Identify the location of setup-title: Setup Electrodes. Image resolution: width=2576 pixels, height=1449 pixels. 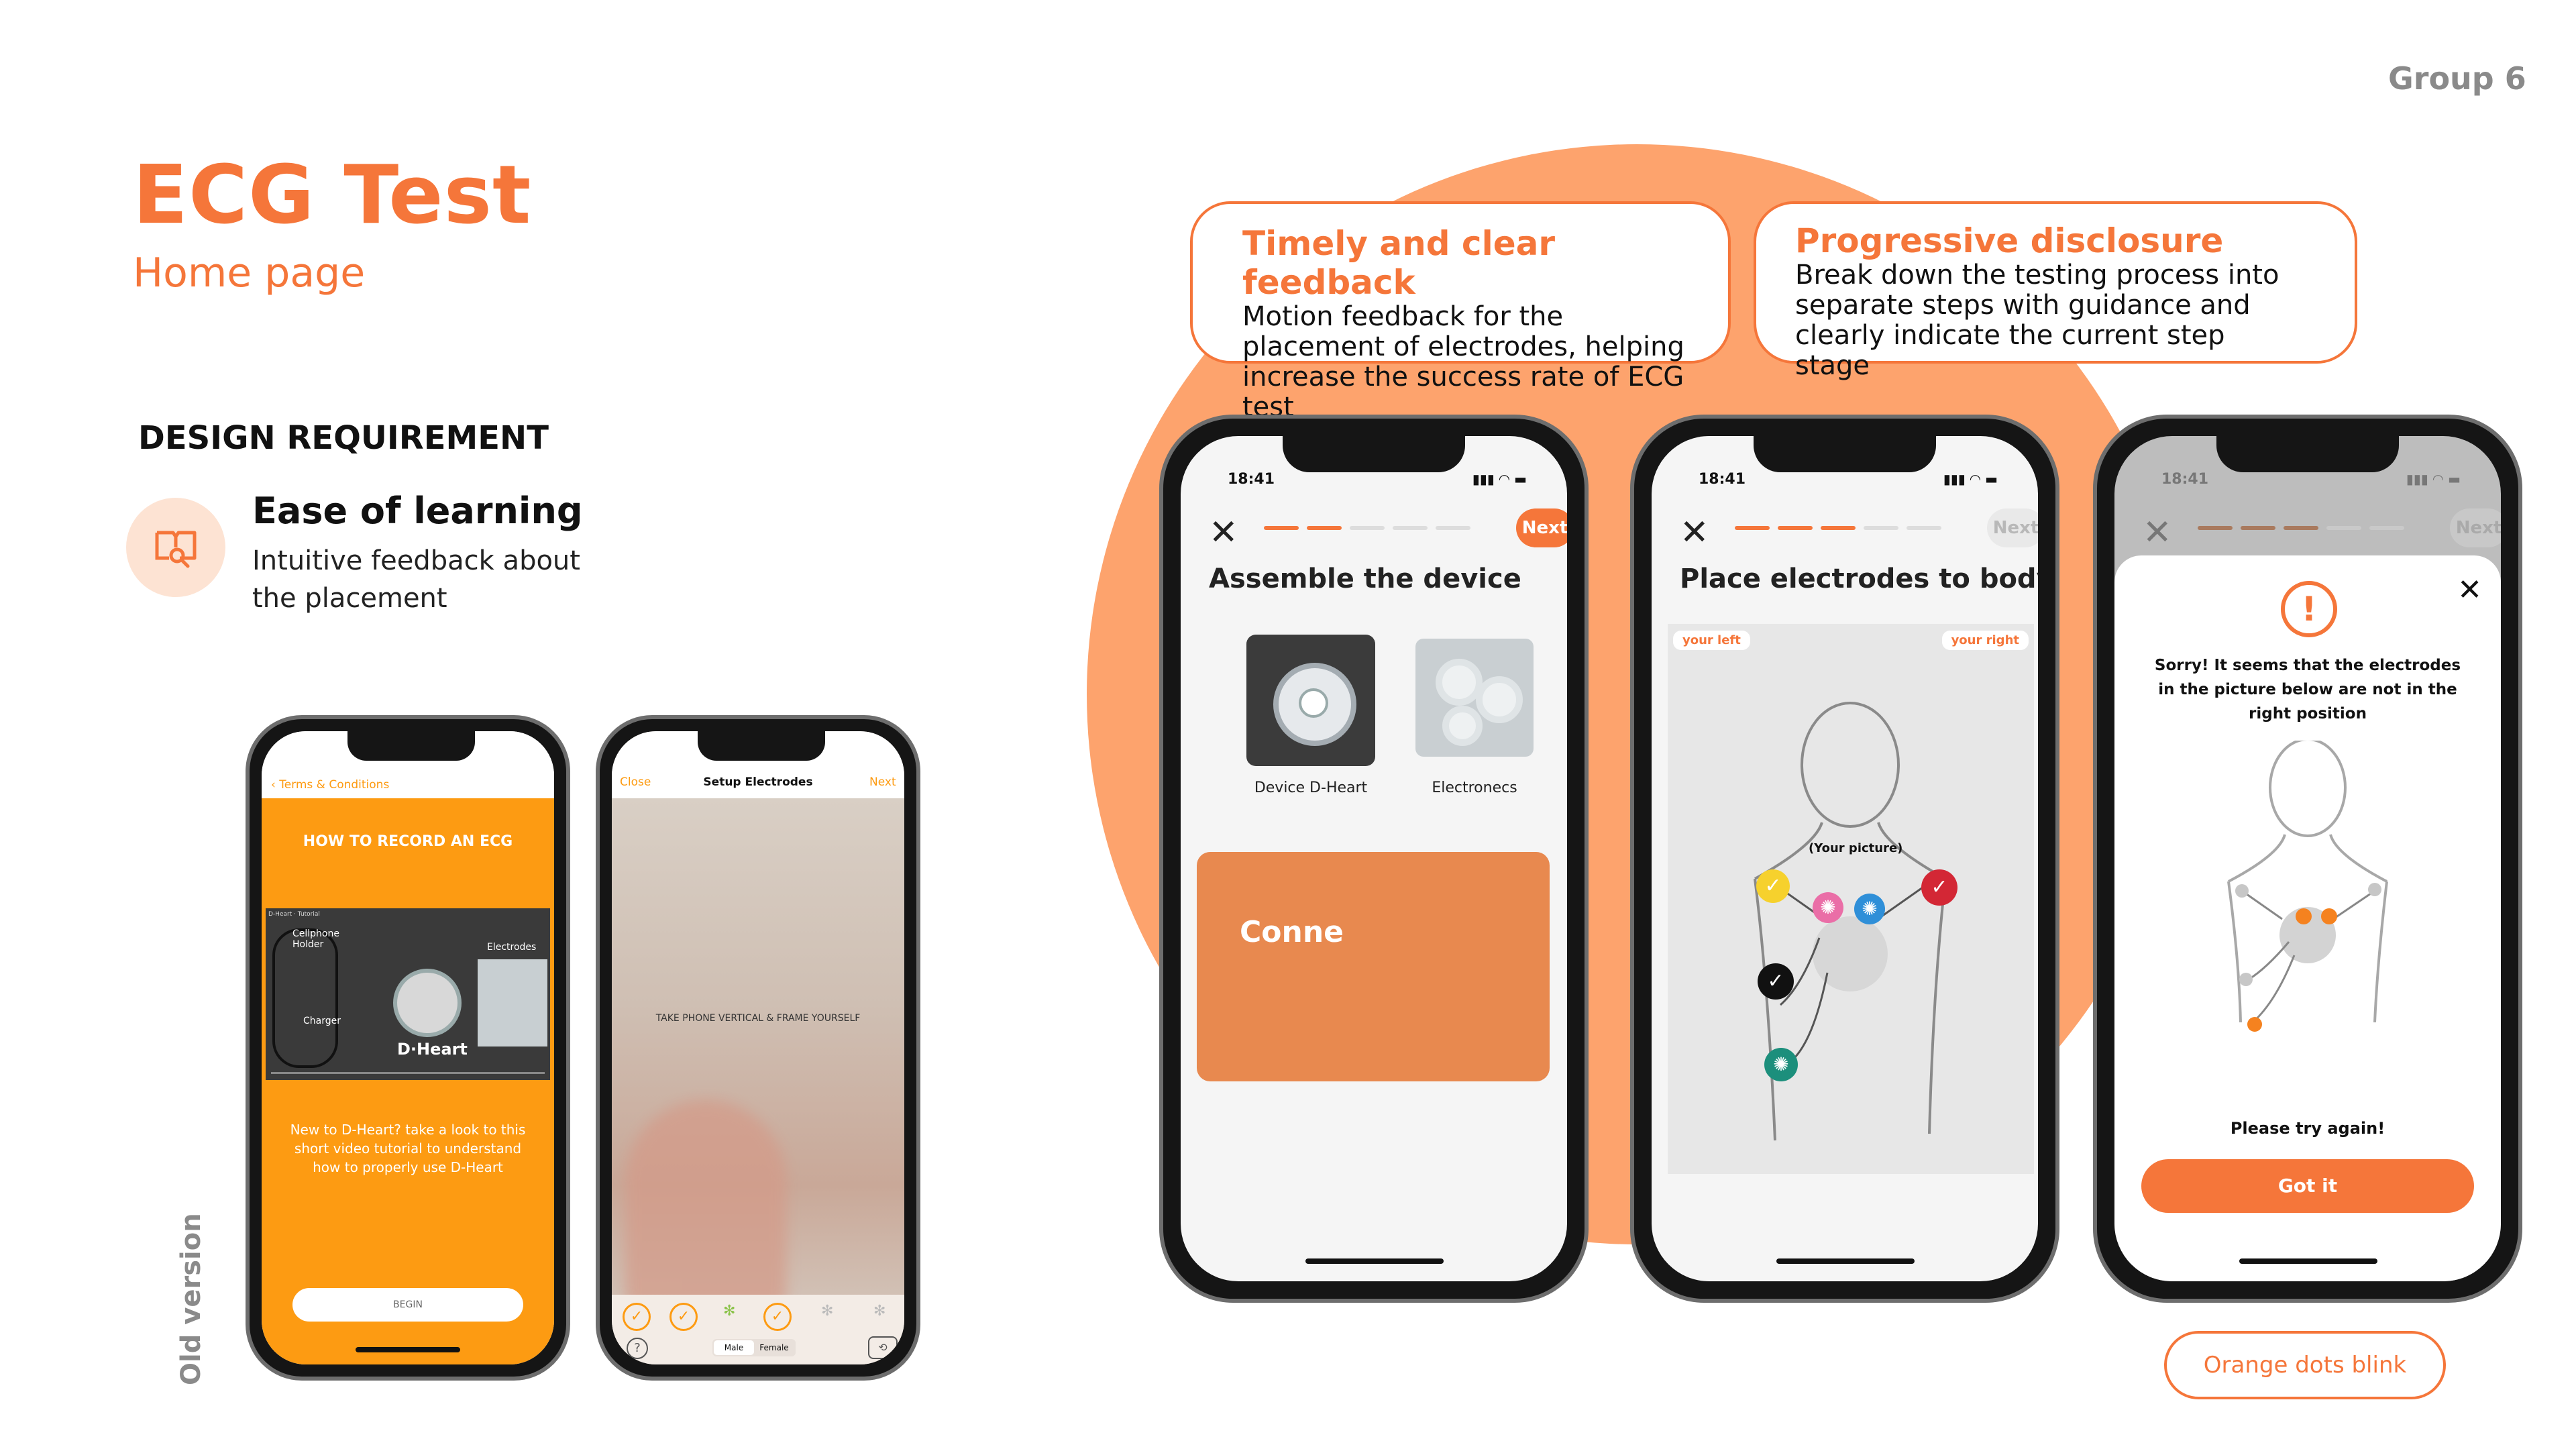
(758, 782).